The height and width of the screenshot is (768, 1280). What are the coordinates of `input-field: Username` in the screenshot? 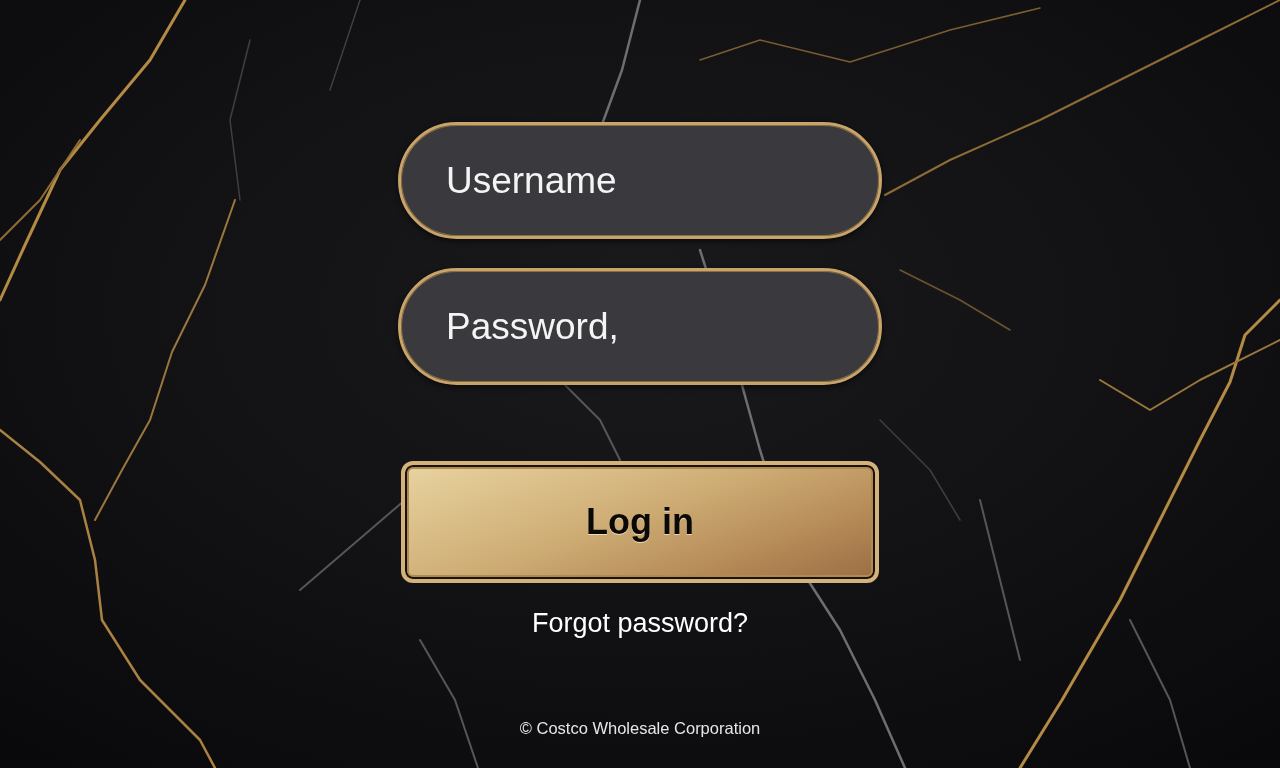 It's located at (640, 180).